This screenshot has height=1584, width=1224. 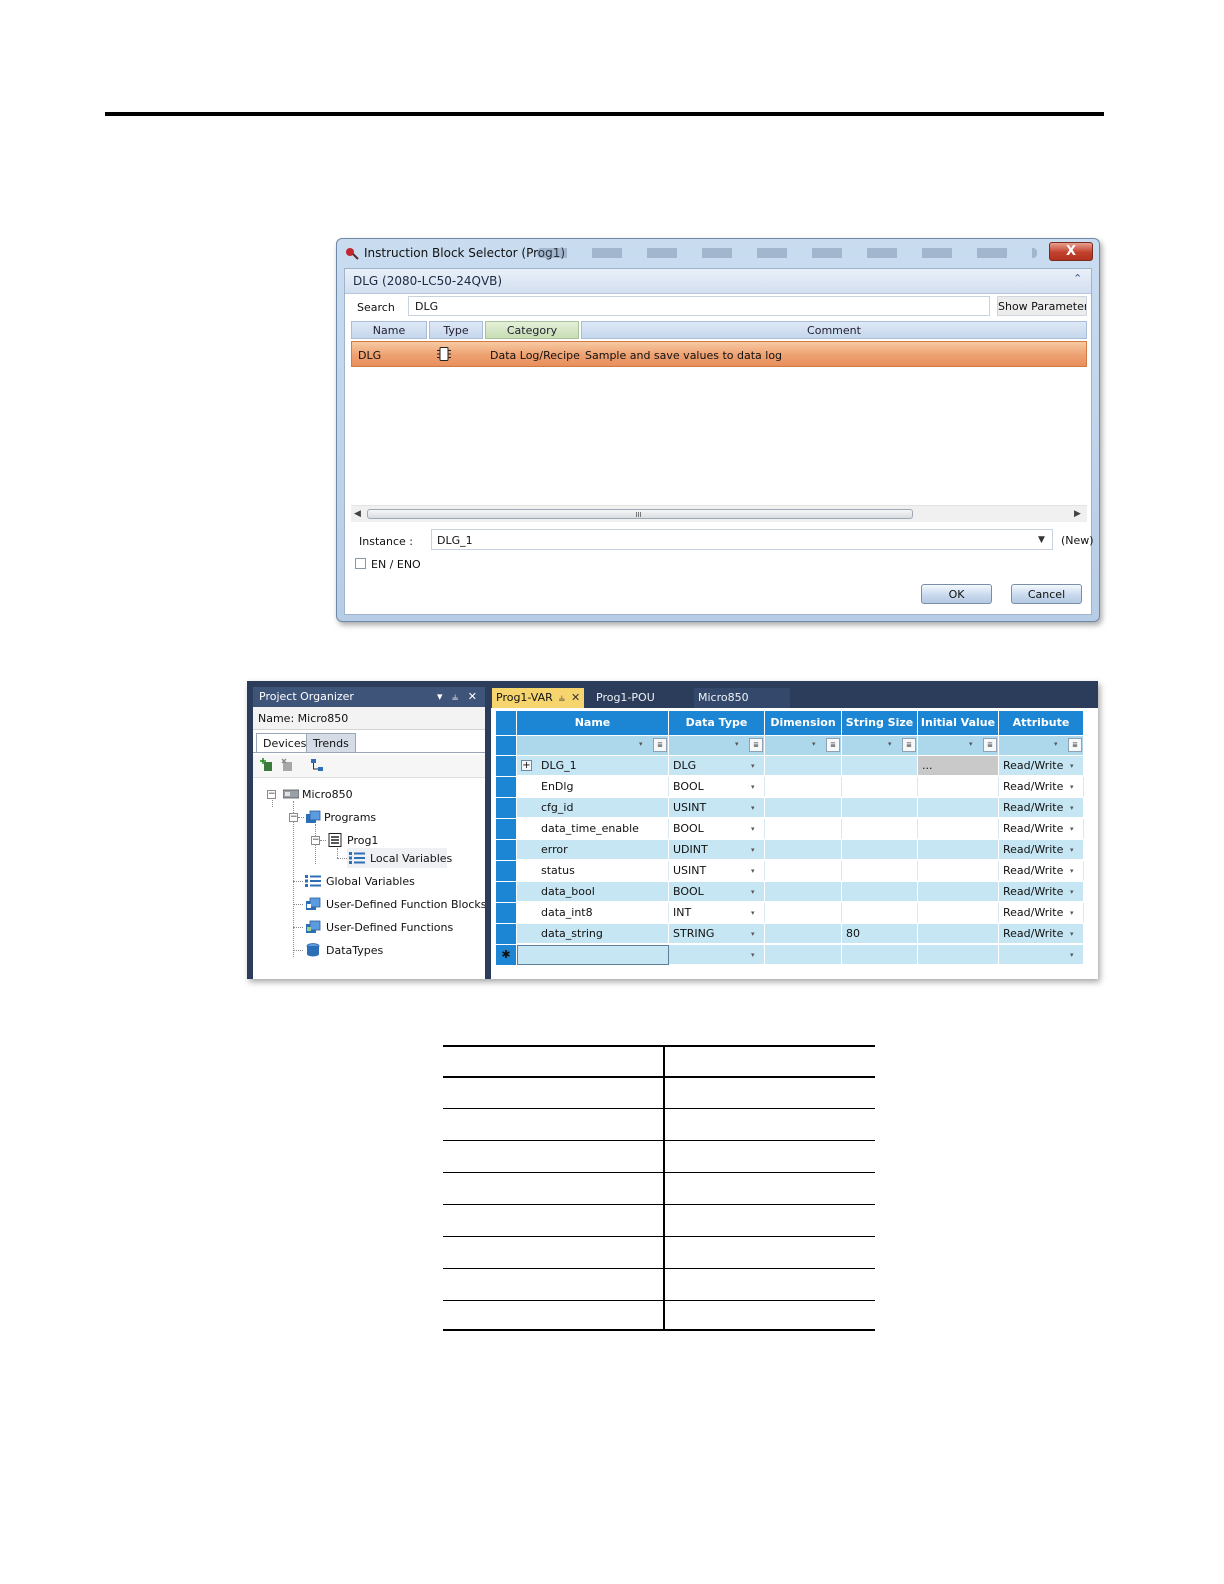 What do you see at coordinates (406, 904) in the screenshot?
I see `tree-item-user-defined-function-blocks: User-Defined Function Blocks` at bounding box center [406, 904].